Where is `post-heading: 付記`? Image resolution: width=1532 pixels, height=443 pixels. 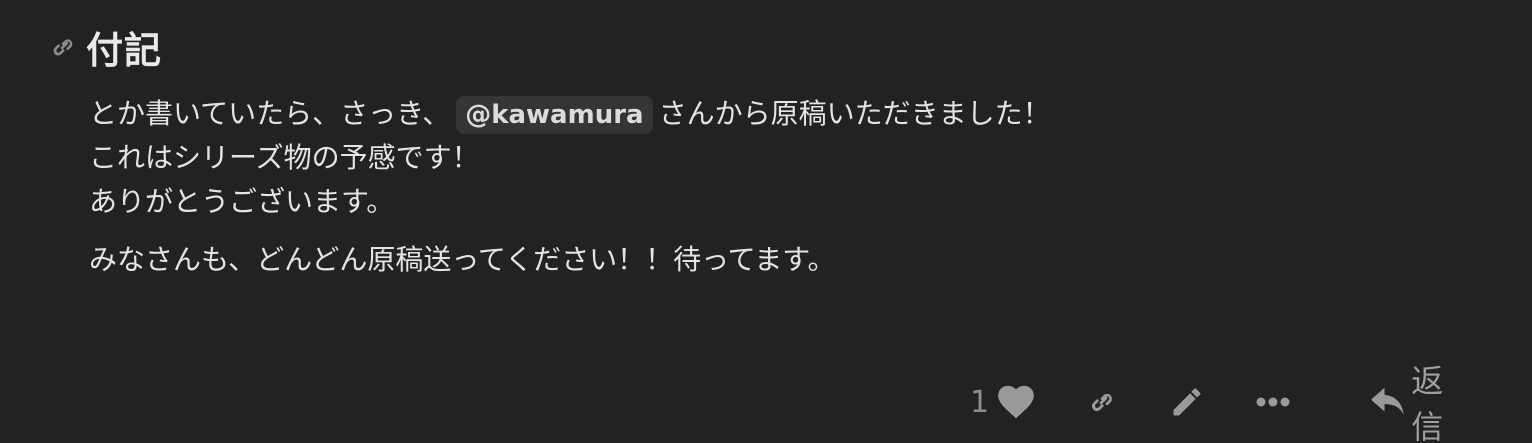 post-heading: 付記 is located at coordinates (104, 48).